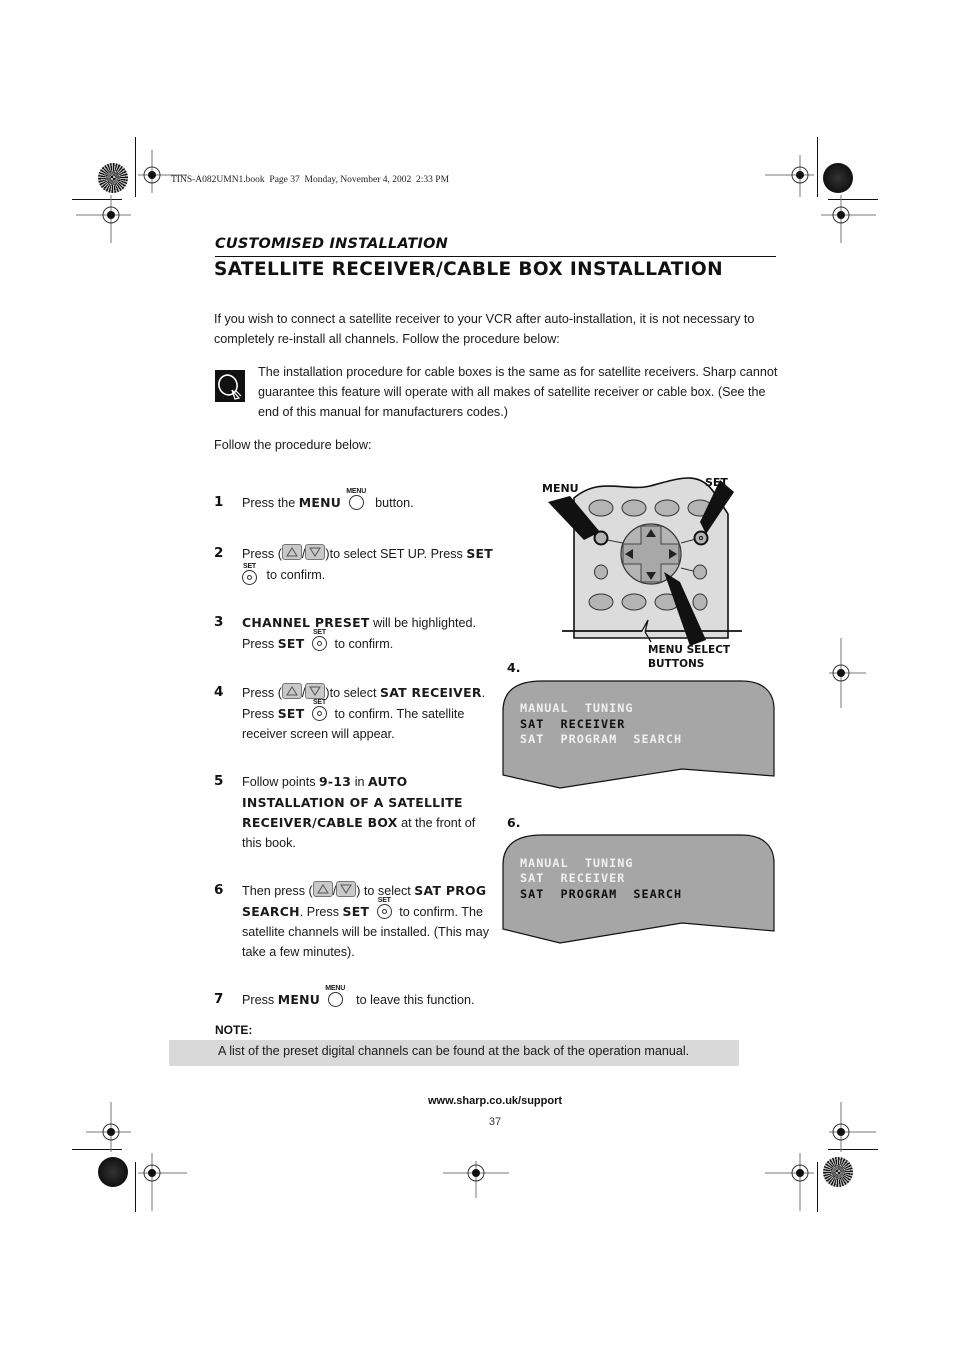 The height and width of the screenshot is (1351, 954). What do you see at coordinates (396, 554) in the screenshot?
I see `step-text: )to select SET UP. Press` at bounding box center [396, 554].